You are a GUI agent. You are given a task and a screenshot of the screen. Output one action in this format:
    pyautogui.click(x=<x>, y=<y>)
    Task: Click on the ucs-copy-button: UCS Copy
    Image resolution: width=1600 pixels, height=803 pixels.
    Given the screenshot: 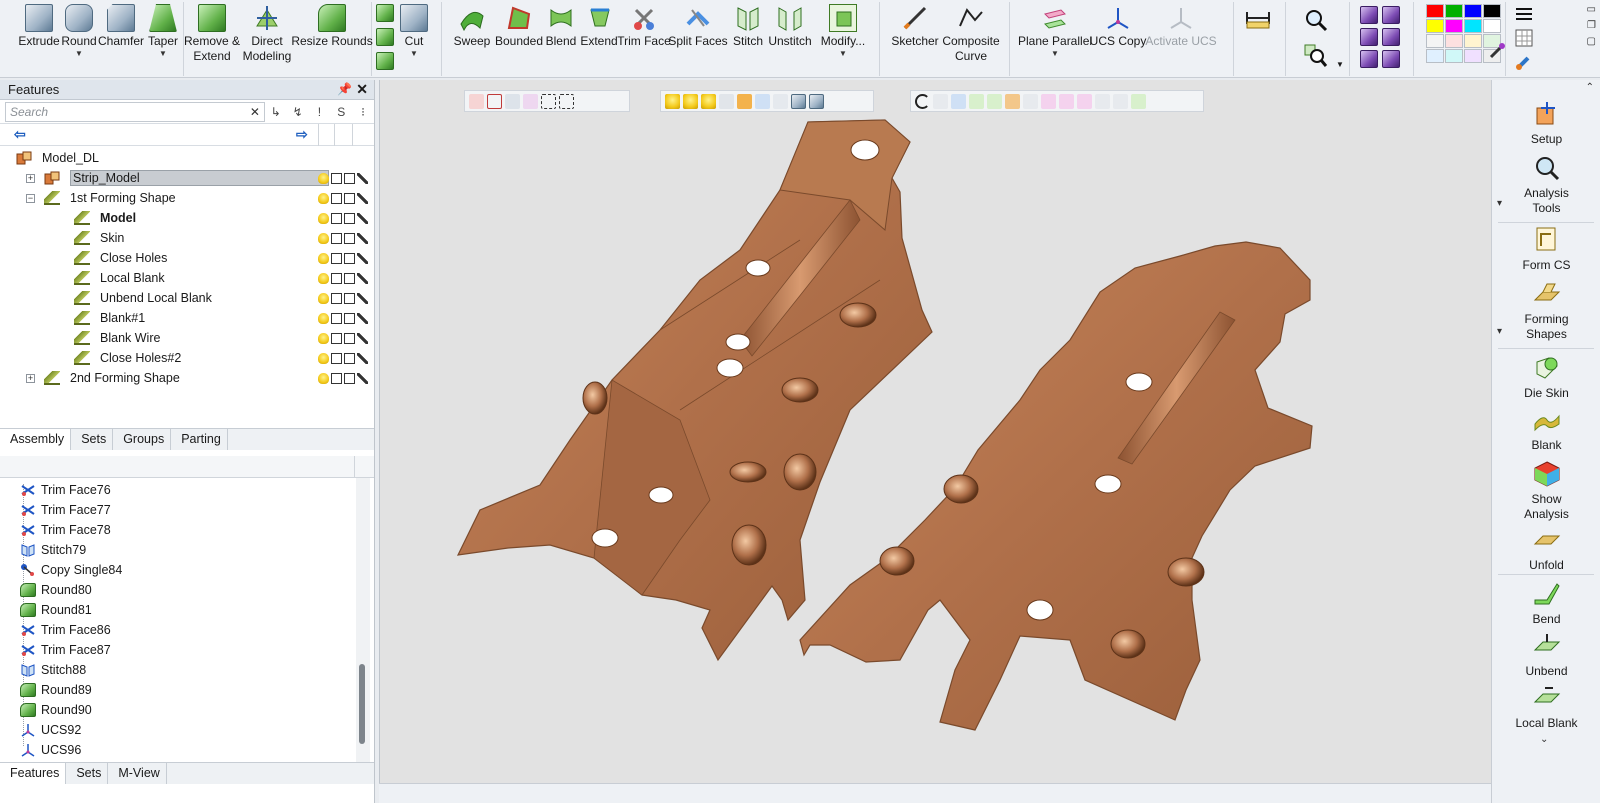 What is the action you would take?
    pyautogui.click(x=1118, y=25)
    